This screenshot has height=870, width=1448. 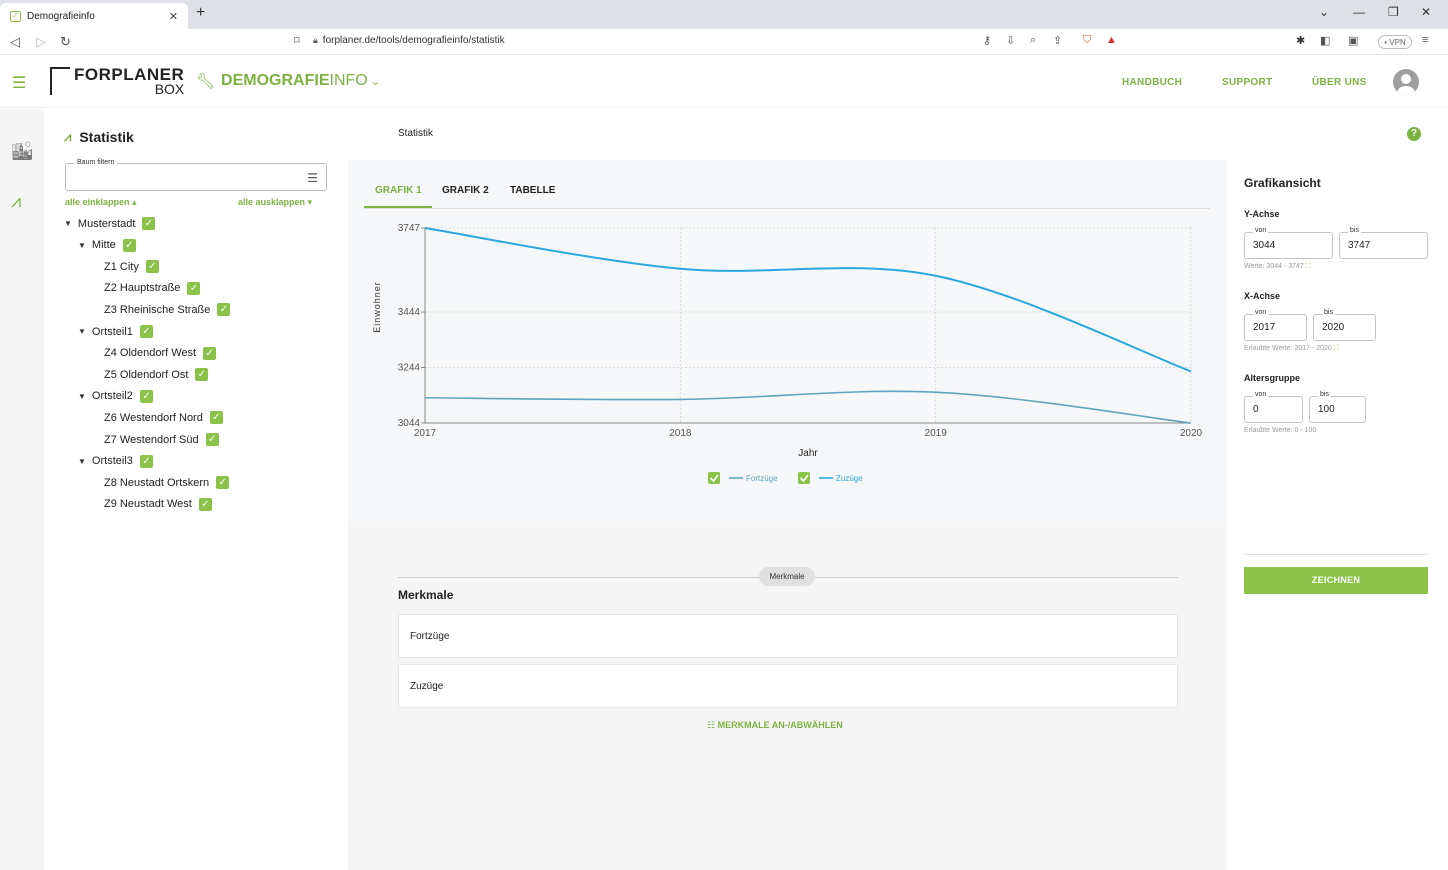 I want to click on toggle-merkmale-label: MERKMALE AN-/ABWÄHLEN, so click(x=780, y=725).